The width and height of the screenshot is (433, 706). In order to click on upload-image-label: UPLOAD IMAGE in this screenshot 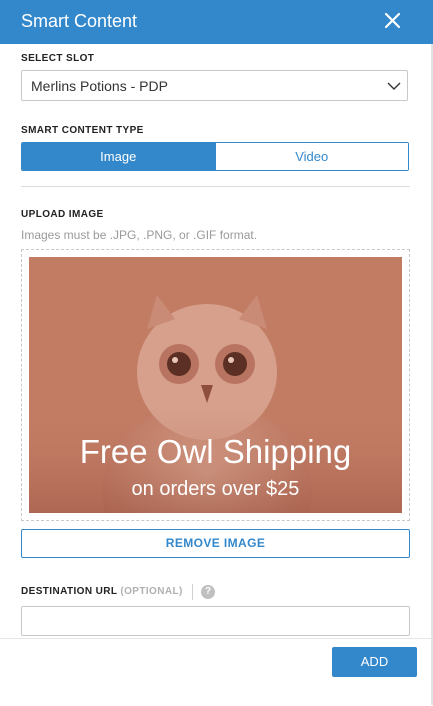, I will do `click(62, 214)`.